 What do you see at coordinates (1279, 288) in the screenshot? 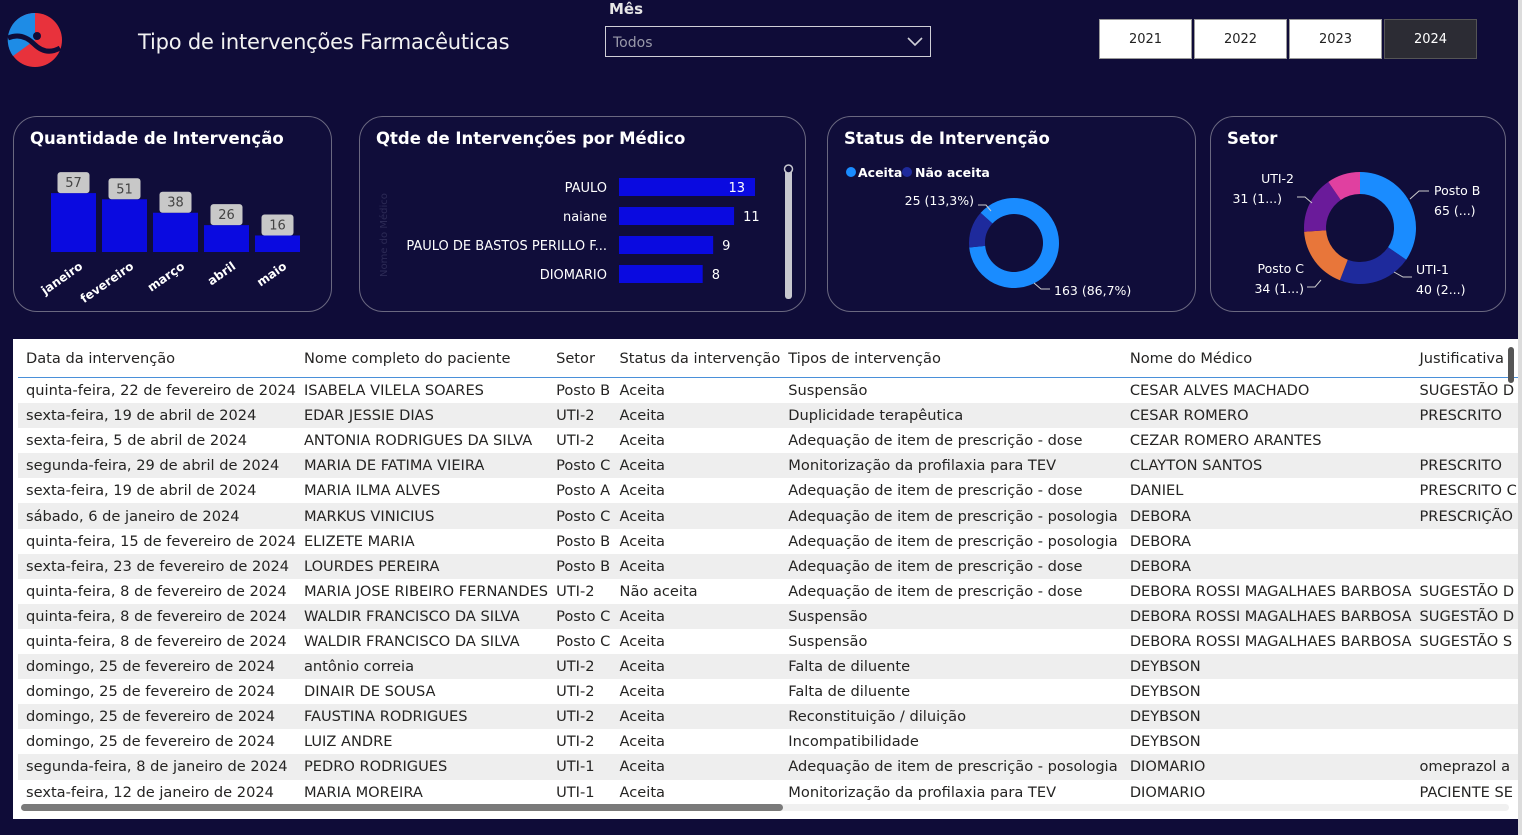
I see `data-label: 34 (1...)` at bounding box center [1279, 288].